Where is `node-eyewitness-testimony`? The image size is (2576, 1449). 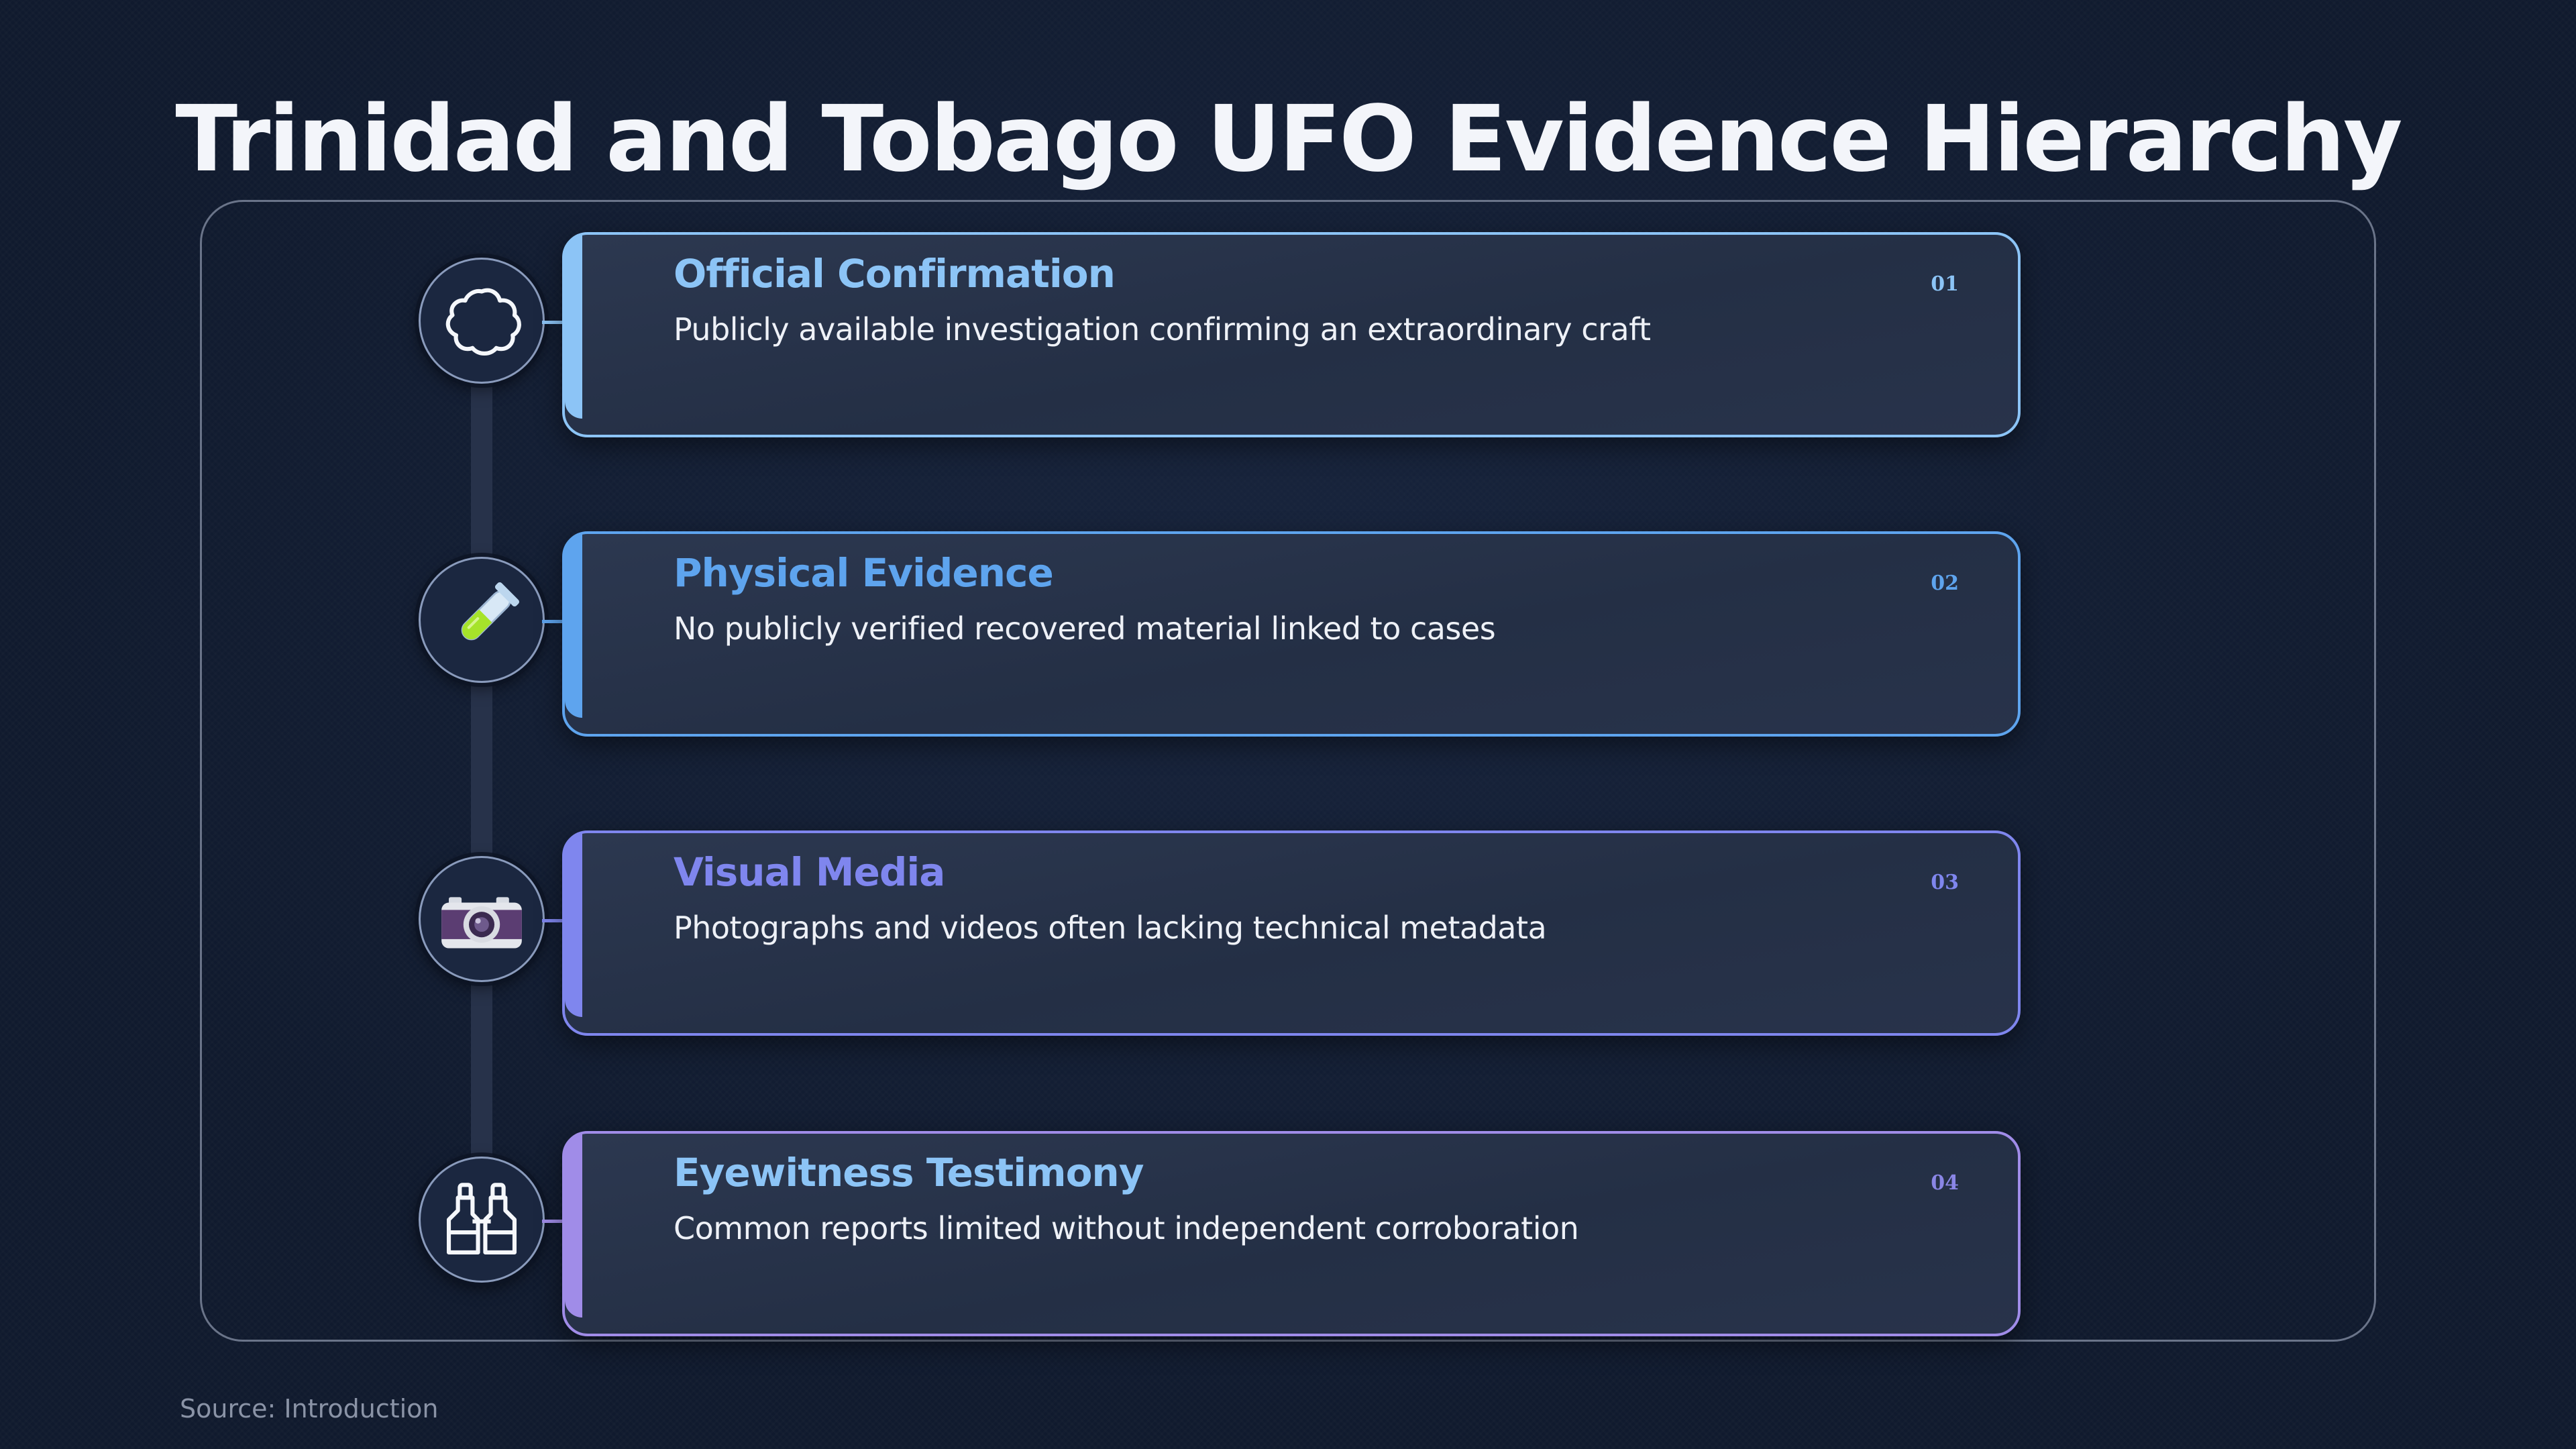 node-eyewitness-testimony is located at coordinates (482, 1220).